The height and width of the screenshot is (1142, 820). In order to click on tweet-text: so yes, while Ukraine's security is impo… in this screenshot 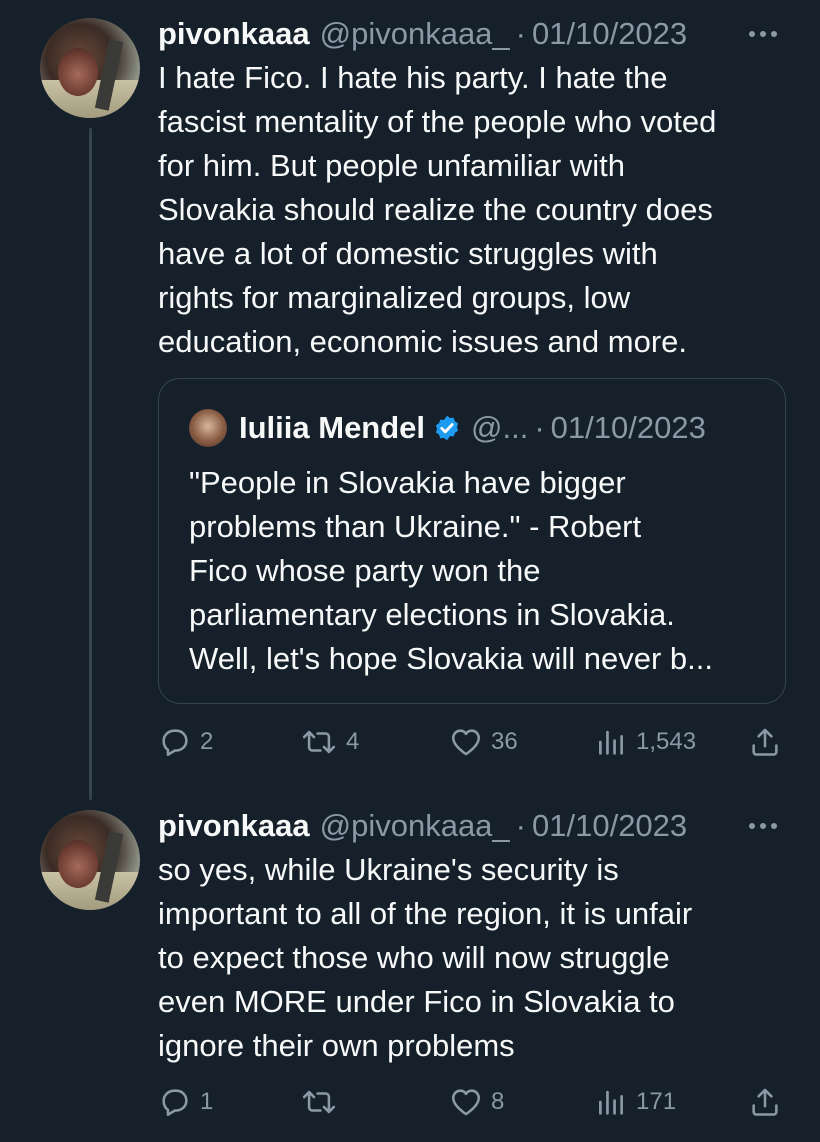, I will do `click(425, 957)`.